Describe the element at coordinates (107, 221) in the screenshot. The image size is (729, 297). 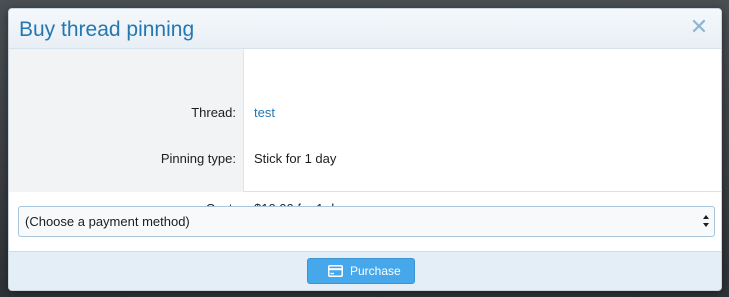
I see `payment-method-value: (Choose a payment method)` at that location.